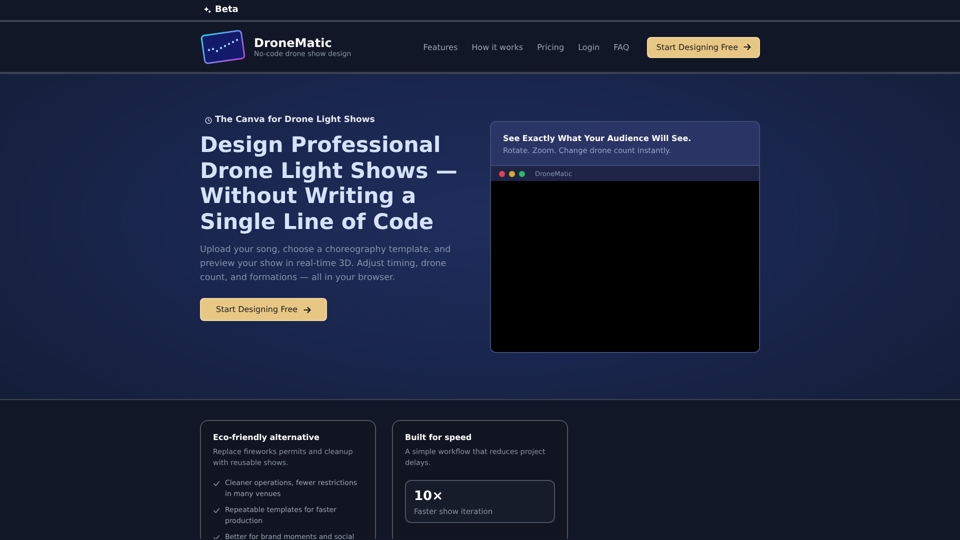 The image size is (960, 540). Describe the element at coordinates (329, 184) in the screenshot. I see `hero-title: Design Professional Drone Light Shows — Without Writing a Single Line of Code` at that location.